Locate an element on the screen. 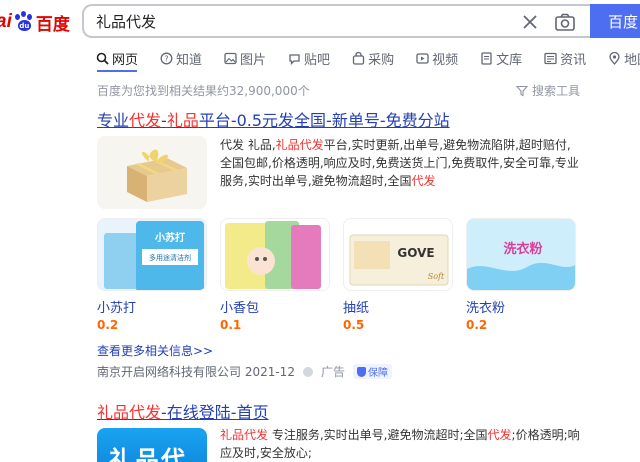 Image resolution: width=640 pixels, height=462 pixels. svg-text: 多用途清洁剂 is located at coordinates (170, 257).